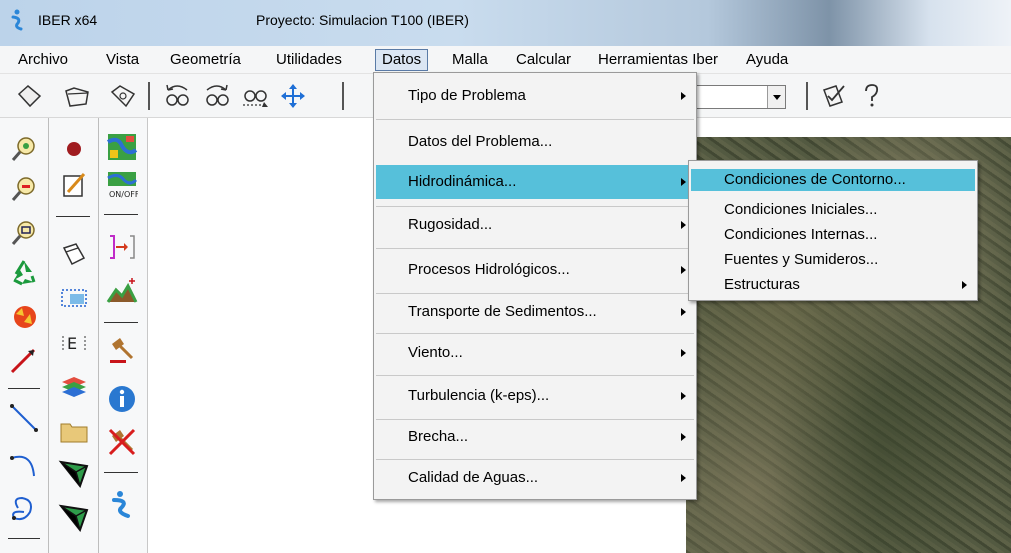  I want to click on save-disk-icon, so click(123, 96).